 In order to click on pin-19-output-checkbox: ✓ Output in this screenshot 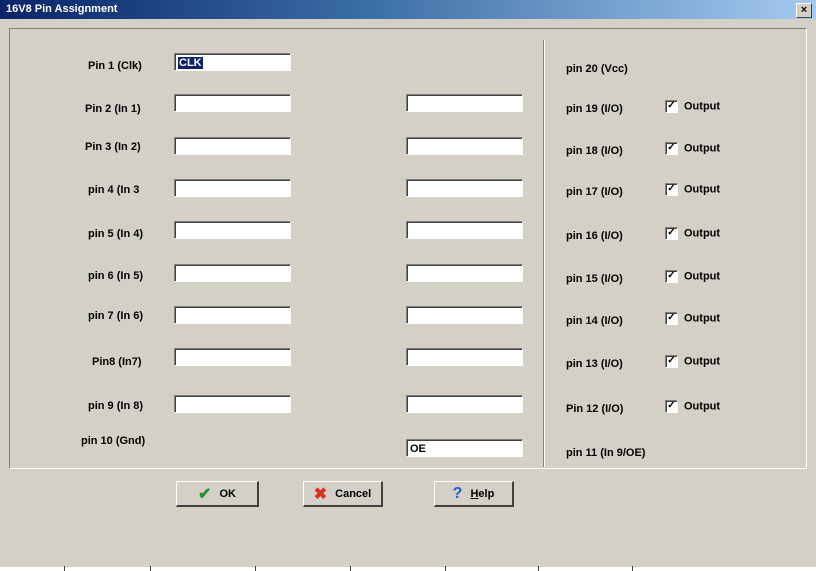, I will do `click(692, 106)`.